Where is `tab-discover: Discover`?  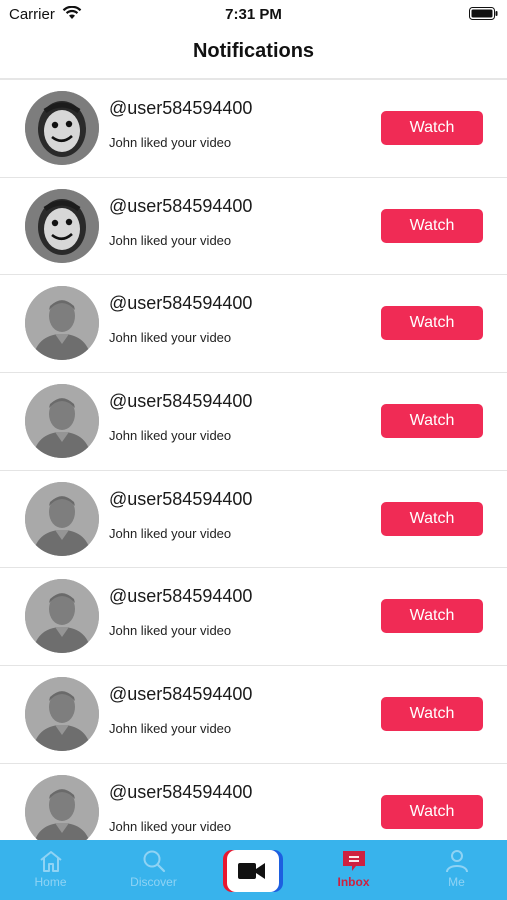 tab-discover: Discover is located at coordinates (153, 870).